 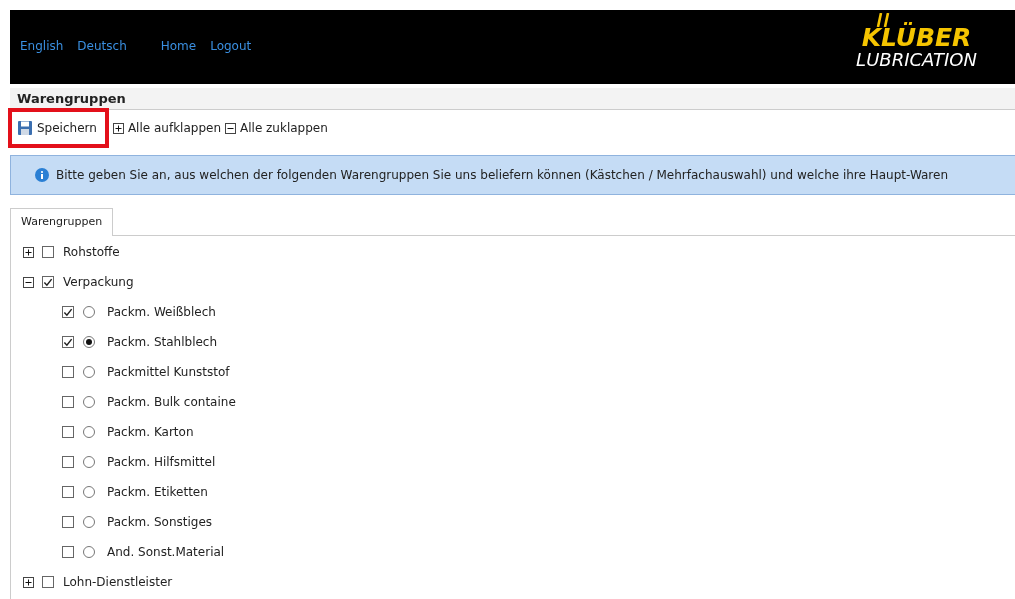 What do you see at coordinates (58, 128) in the screenshot?
I see `toolbar-button: Speichern` at bounding box center [58, 128].